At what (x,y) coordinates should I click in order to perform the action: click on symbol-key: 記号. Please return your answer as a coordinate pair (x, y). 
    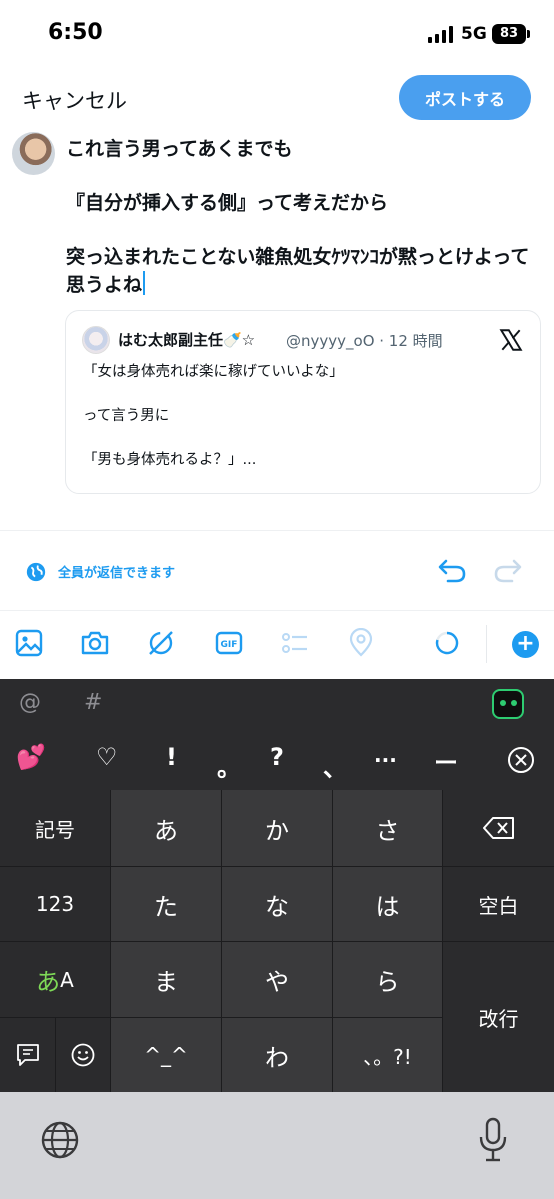
    Looking at the image, I should click on (55, 828).